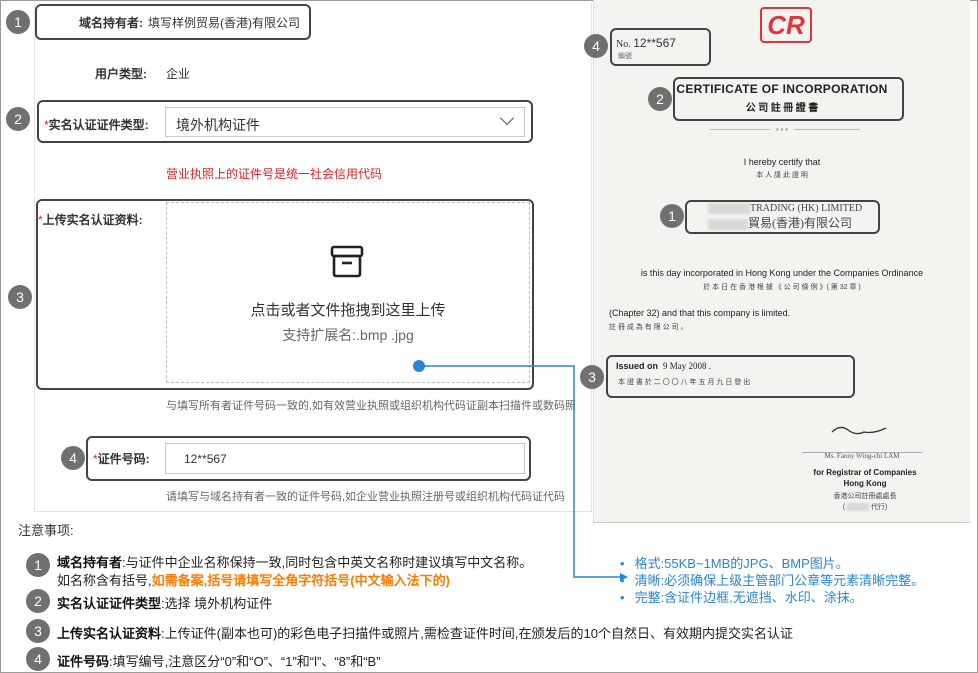 This screenshot has width=978, height=673. What do you see at coordinates (217, 603) in the screenshot?
I see `note-2-text: :选择 境外机构证件` at bounding box center [217, 603].